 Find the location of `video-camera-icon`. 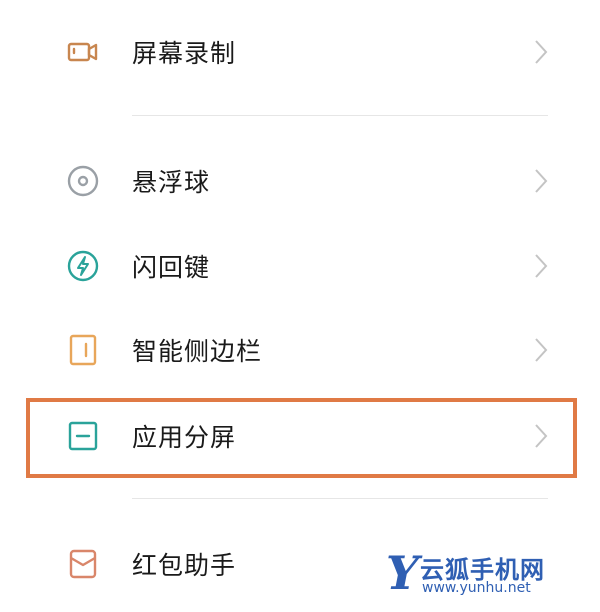

video-camera-icon is located at coordinates (83, 52).